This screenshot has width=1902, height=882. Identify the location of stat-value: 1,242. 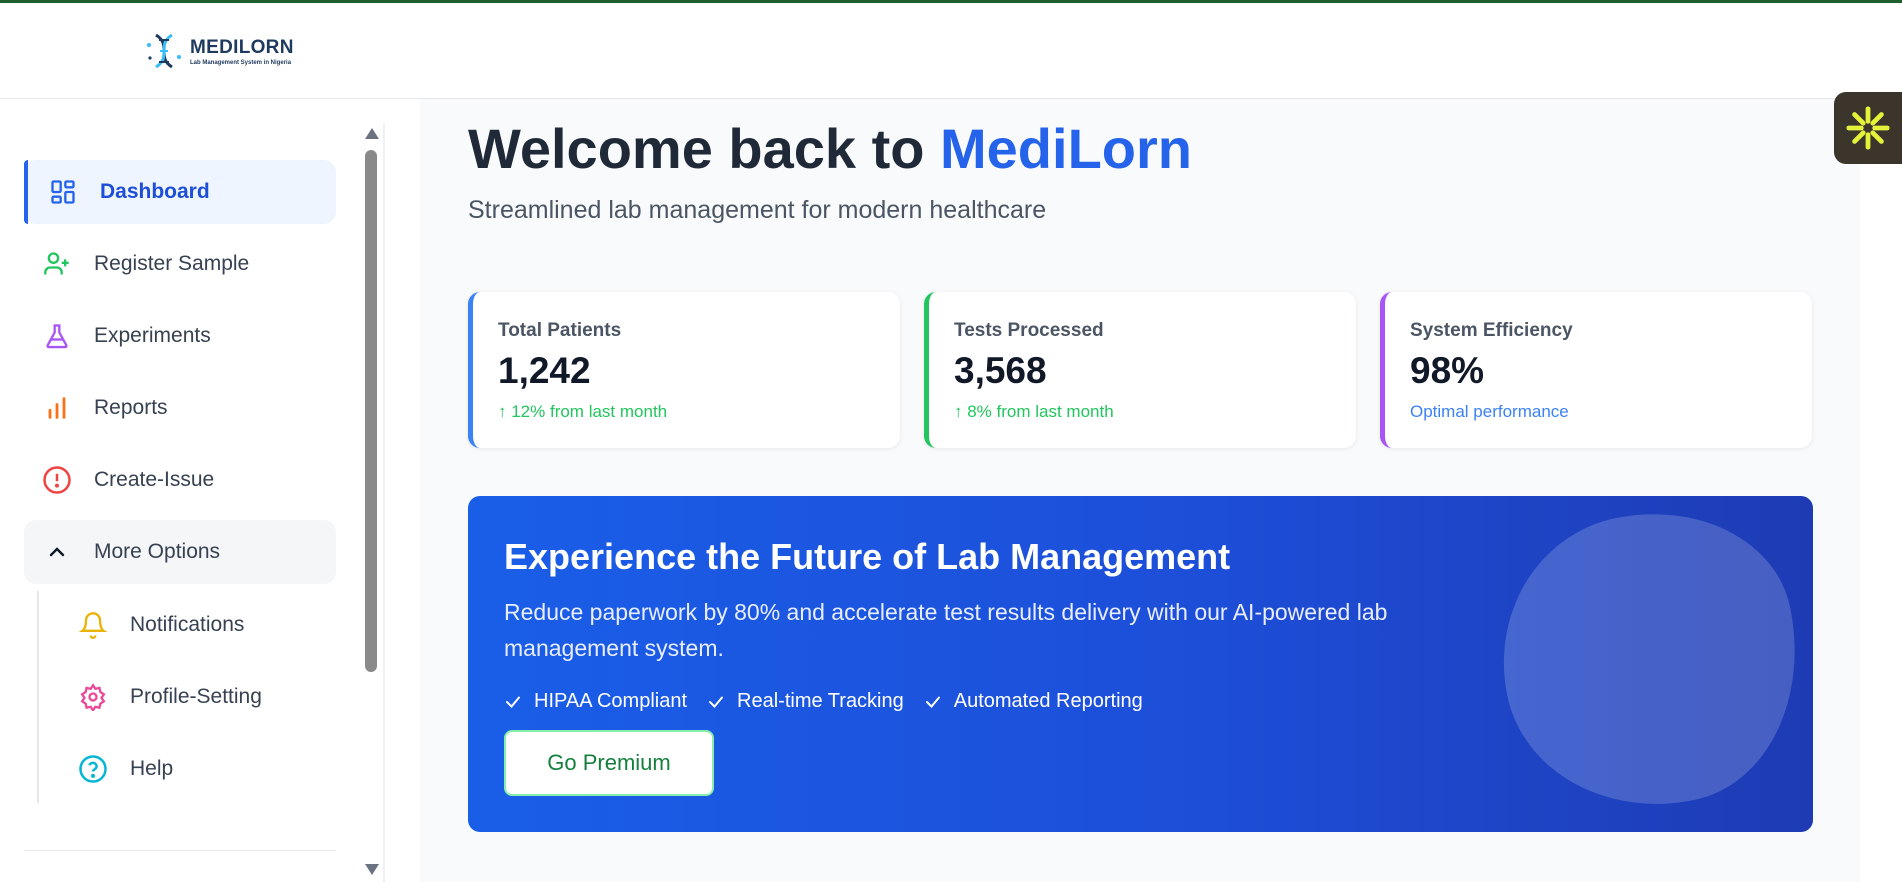
(544, 370).